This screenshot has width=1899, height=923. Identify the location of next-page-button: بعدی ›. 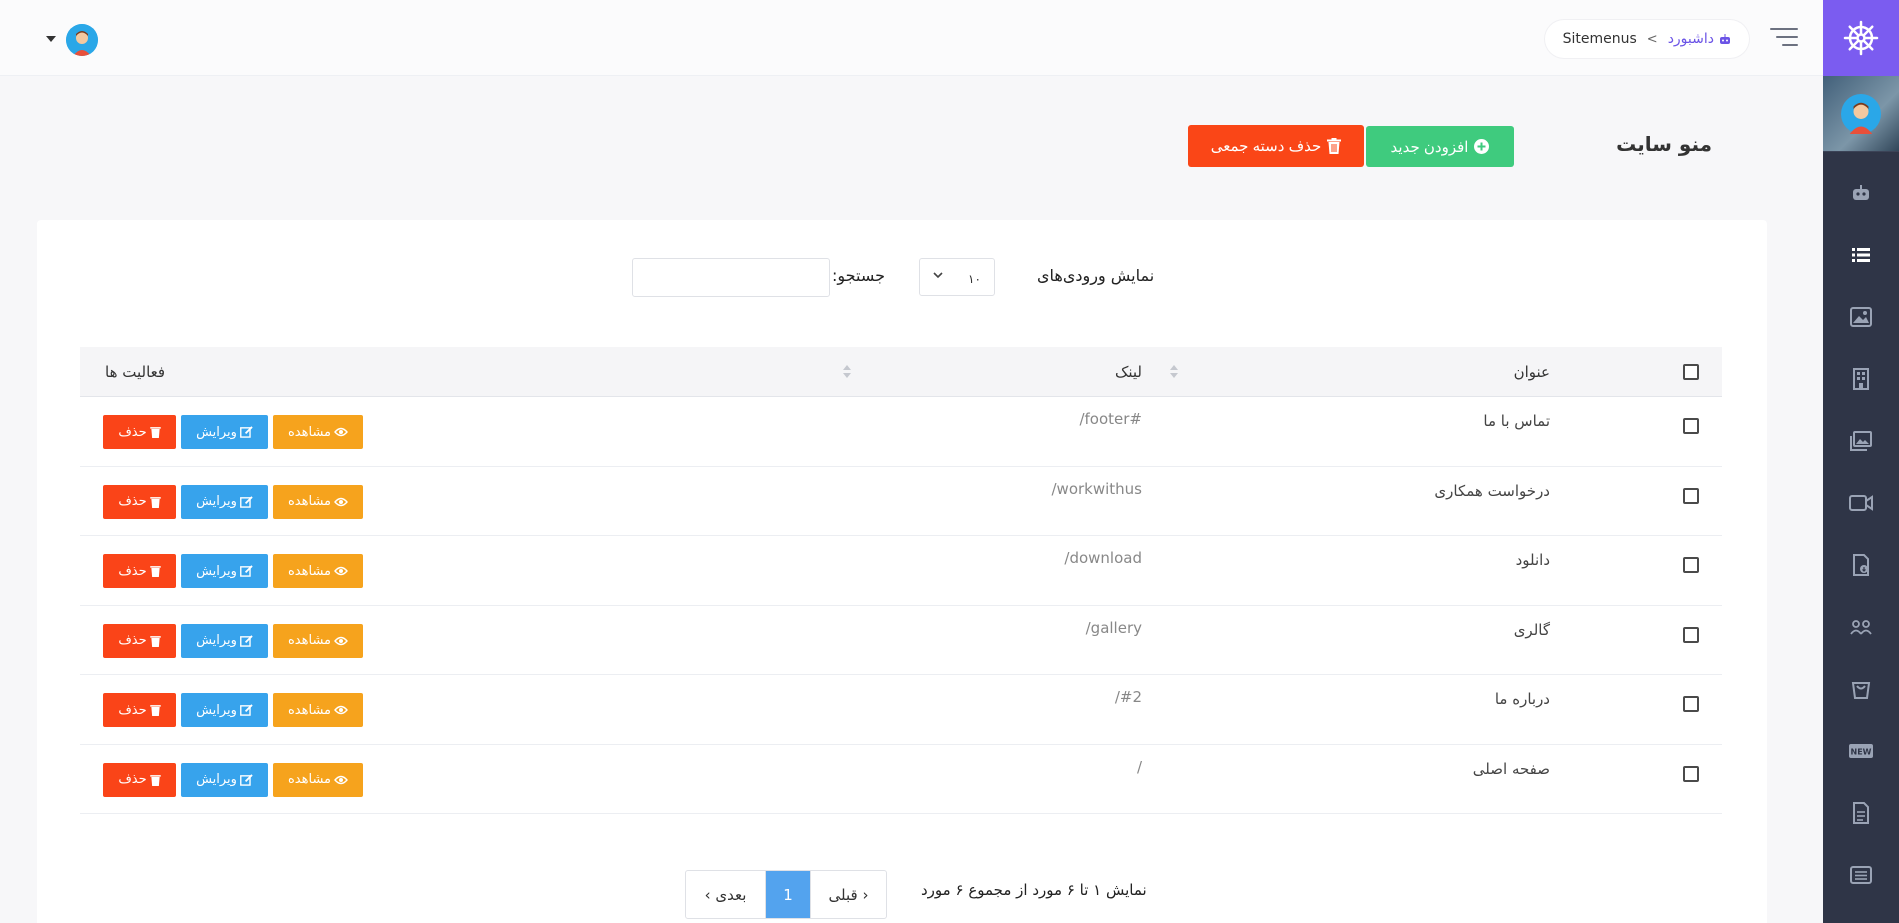
(726, 894).